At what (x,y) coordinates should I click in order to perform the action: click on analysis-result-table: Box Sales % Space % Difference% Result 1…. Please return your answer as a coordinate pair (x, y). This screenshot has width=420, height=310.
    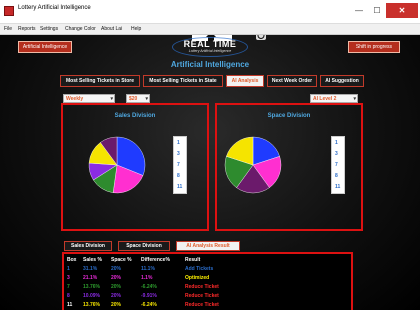
    Looking at the image, I should click on (207, 281).